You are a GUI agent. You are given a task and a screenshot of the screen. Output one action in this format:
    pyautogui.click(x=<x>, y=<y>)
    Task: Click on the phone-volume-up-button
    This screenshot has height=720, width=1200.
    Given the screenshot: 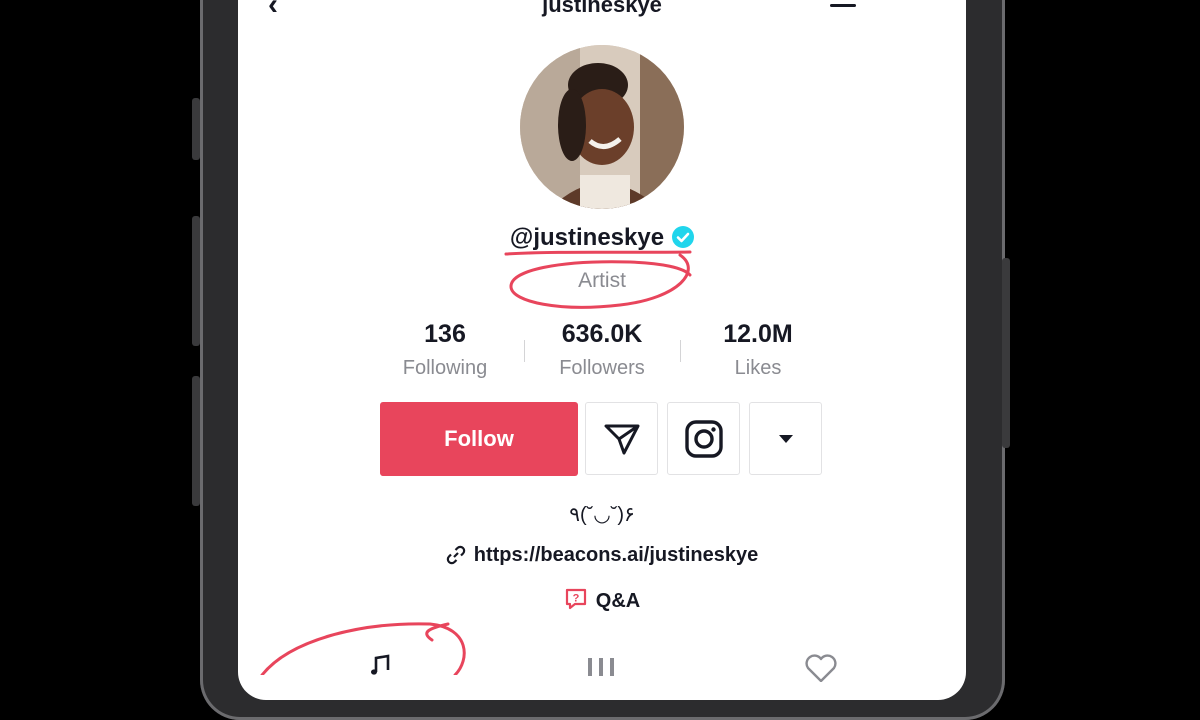 What is the action you would take?
    pyautogui.click(x=196, y=281)
    